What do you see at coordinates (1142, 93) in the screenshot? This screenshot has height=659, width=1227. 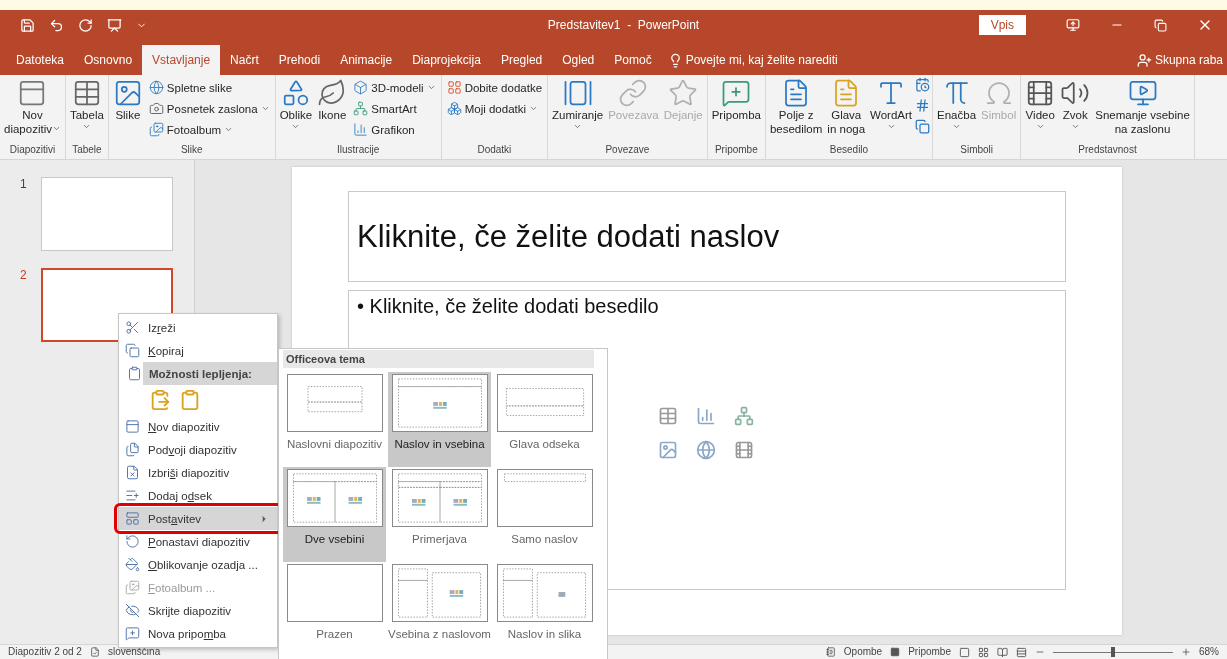 I see `screen-recording-icon` at bounding box center [1142, 93].